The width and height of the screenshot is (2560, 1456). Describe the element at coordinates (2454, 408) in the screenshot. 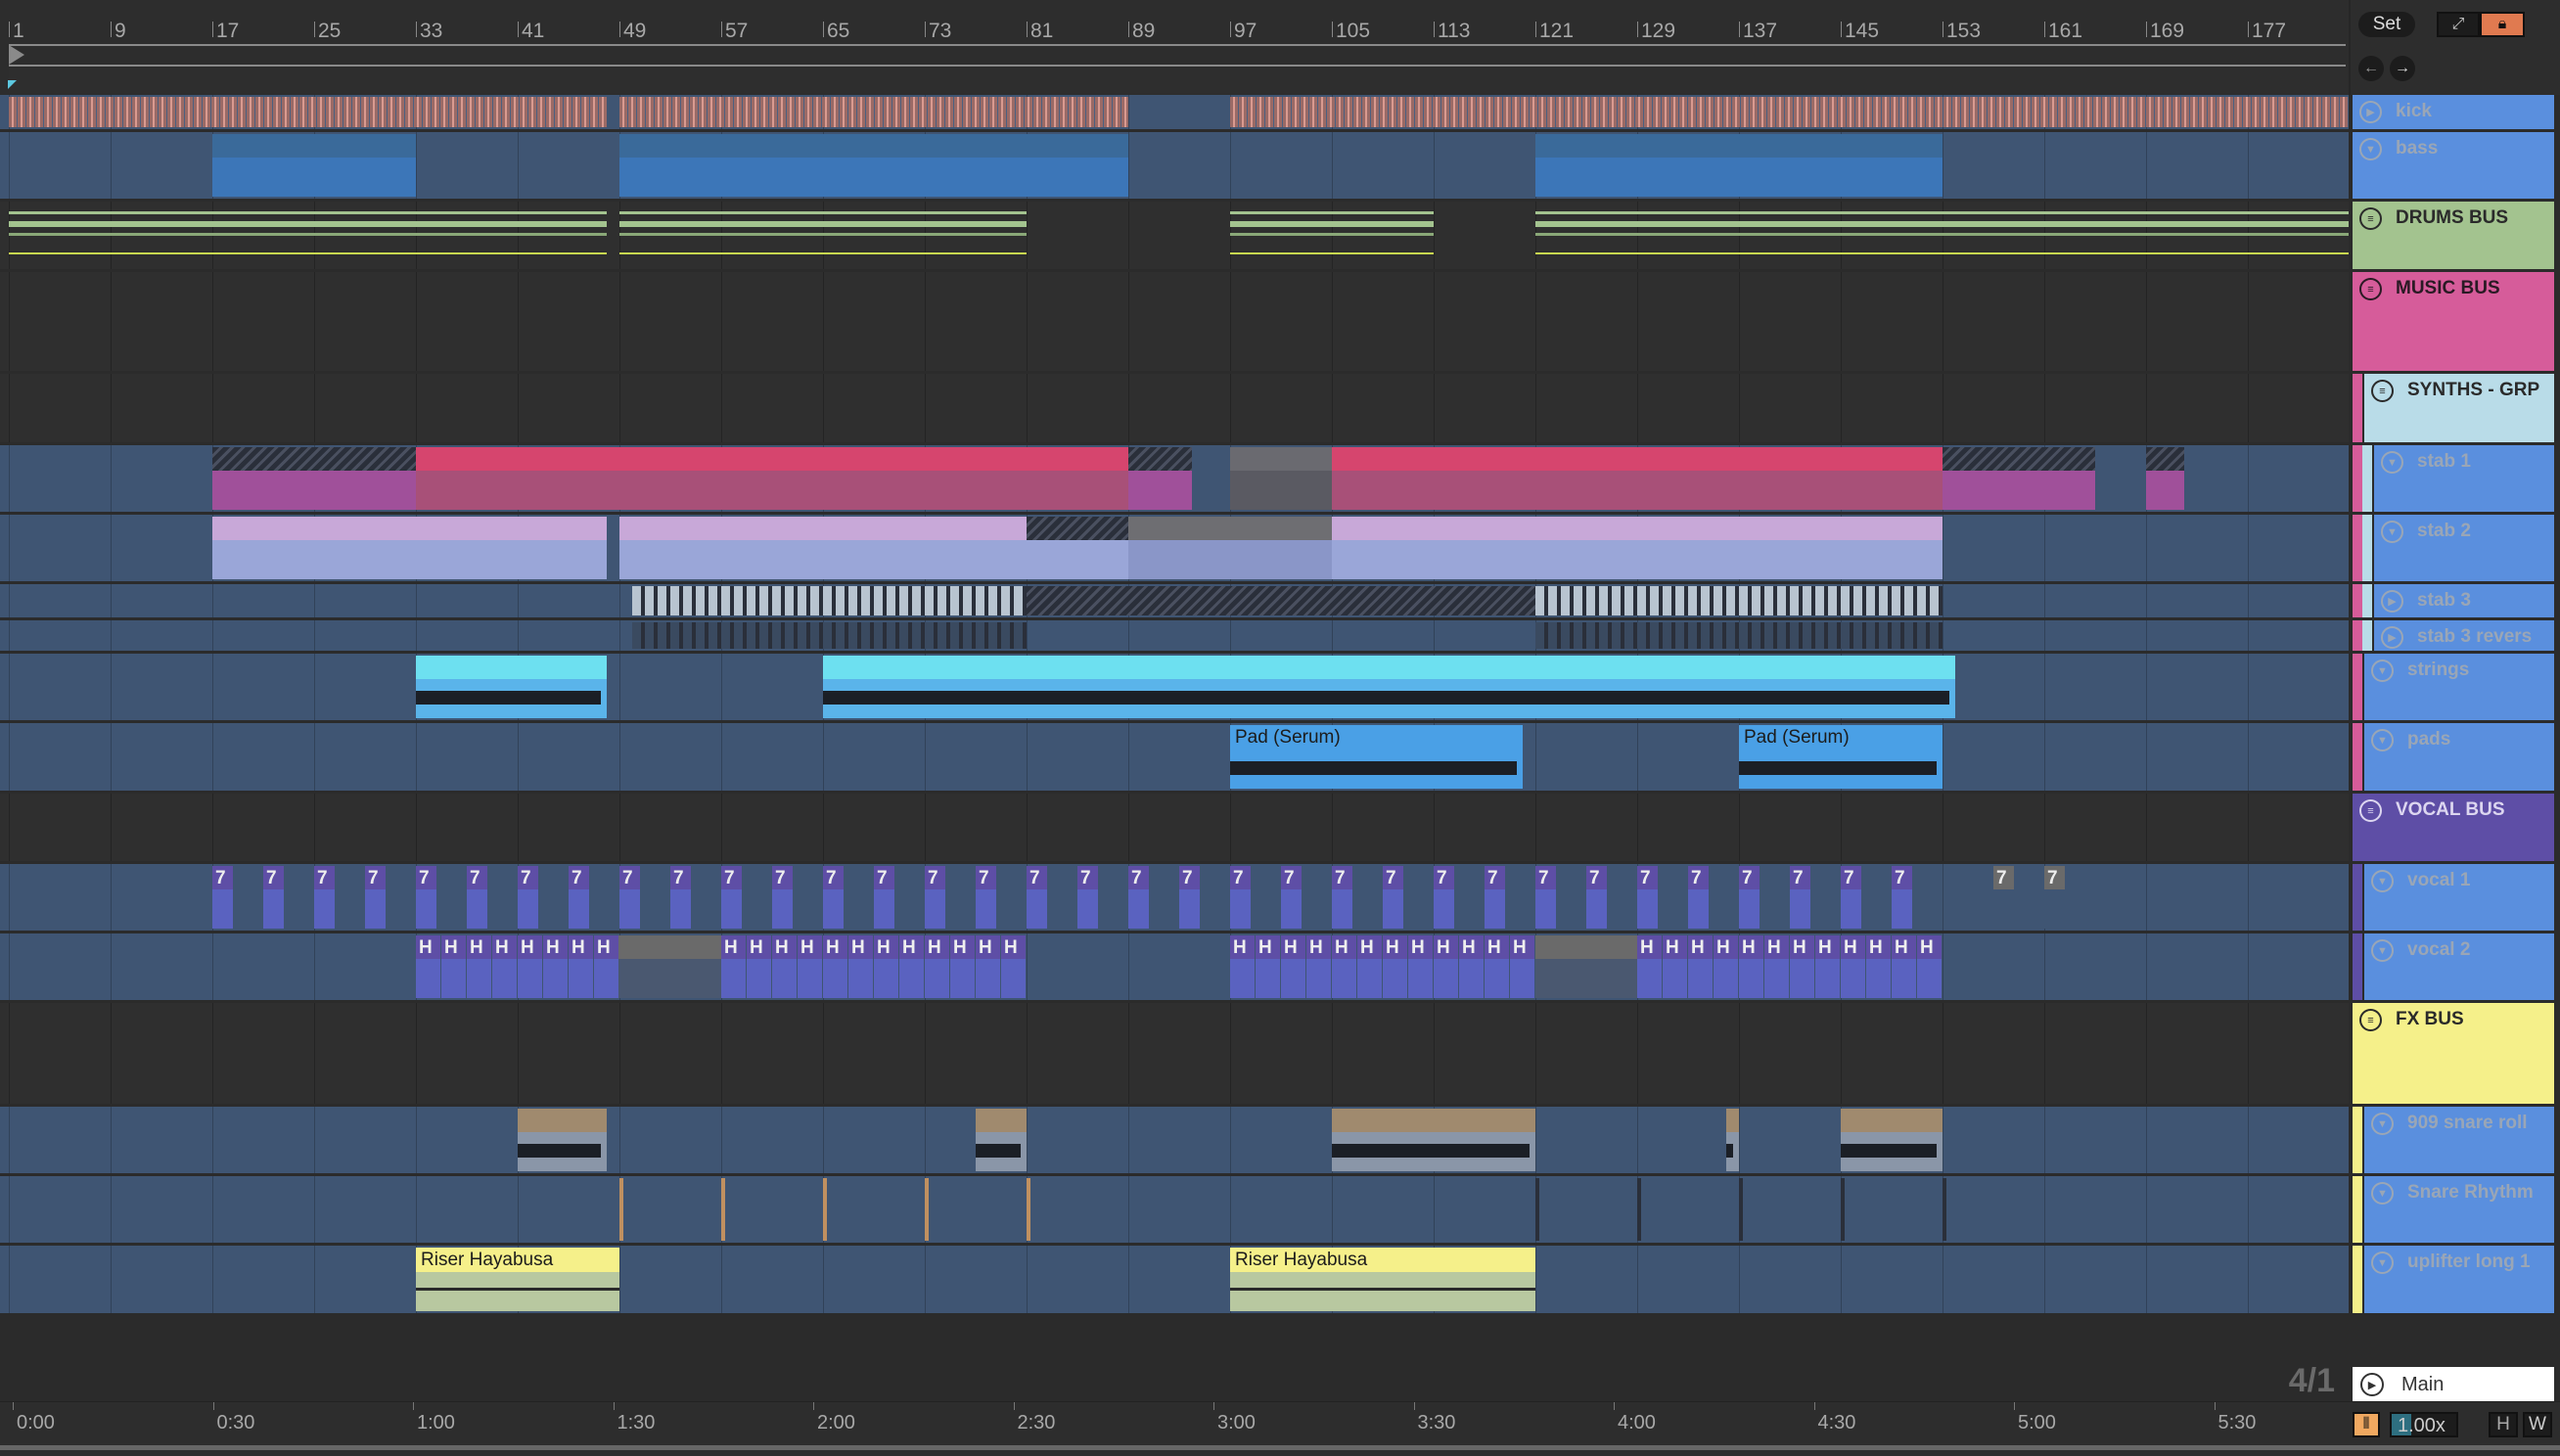

I see `track-header-synths-grp: ≡ SYNTHS - GRP` at that location.